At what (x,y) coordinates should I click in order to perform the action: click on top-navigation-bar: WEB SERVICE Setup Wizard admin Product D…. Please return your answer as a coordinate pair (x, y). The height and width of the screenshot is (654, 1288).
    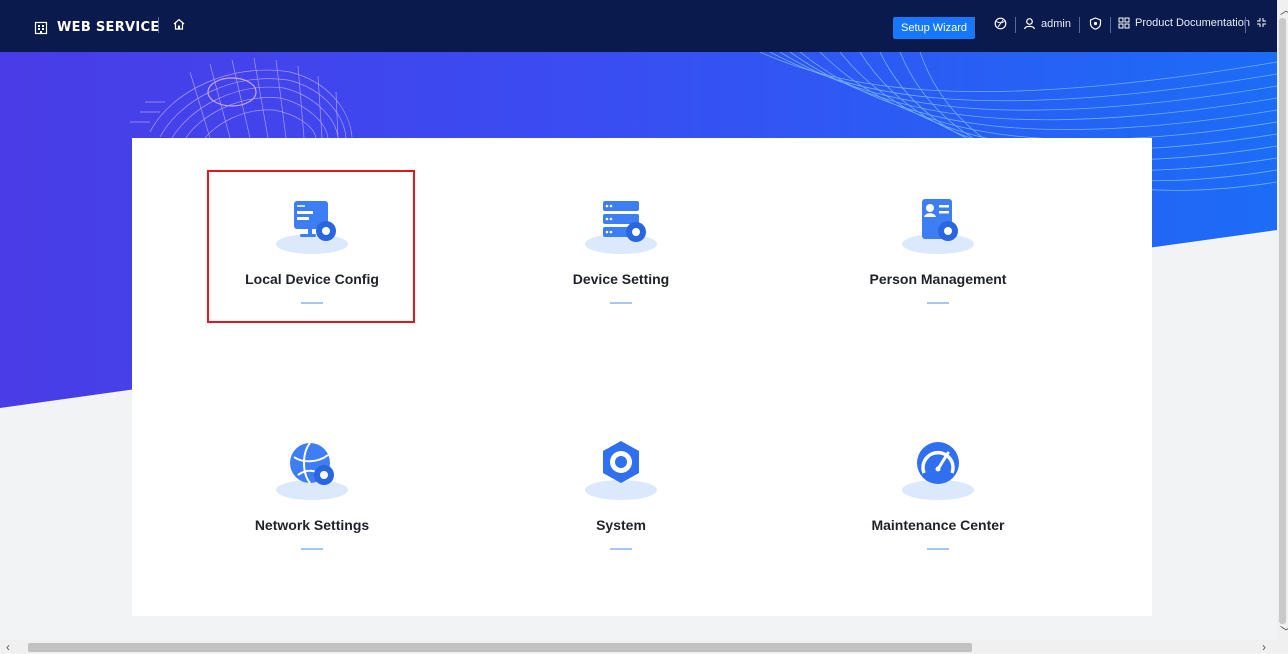
    Looking at the image, I should click on (638, 26).